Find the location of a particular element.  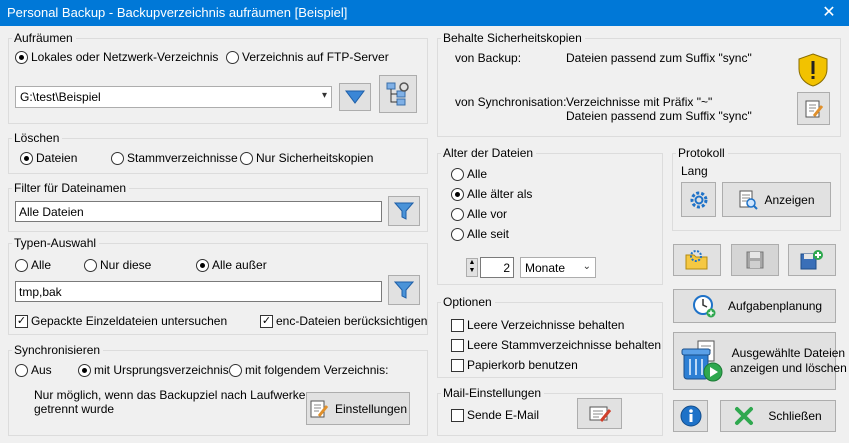

radio-age-all-label: Alle is located at coordinates (477, 174).